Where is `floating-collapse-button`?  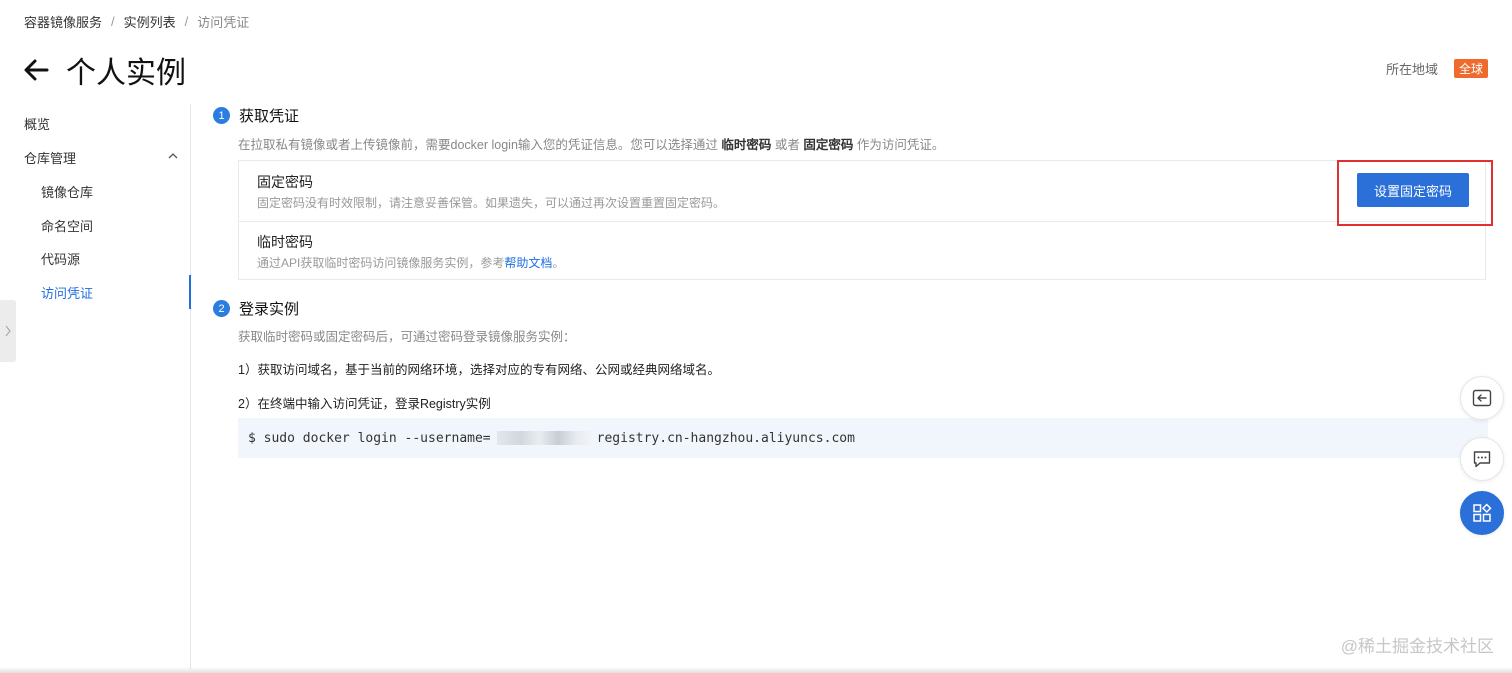
floating-collapse-button is located at coordinates (1482, 398).